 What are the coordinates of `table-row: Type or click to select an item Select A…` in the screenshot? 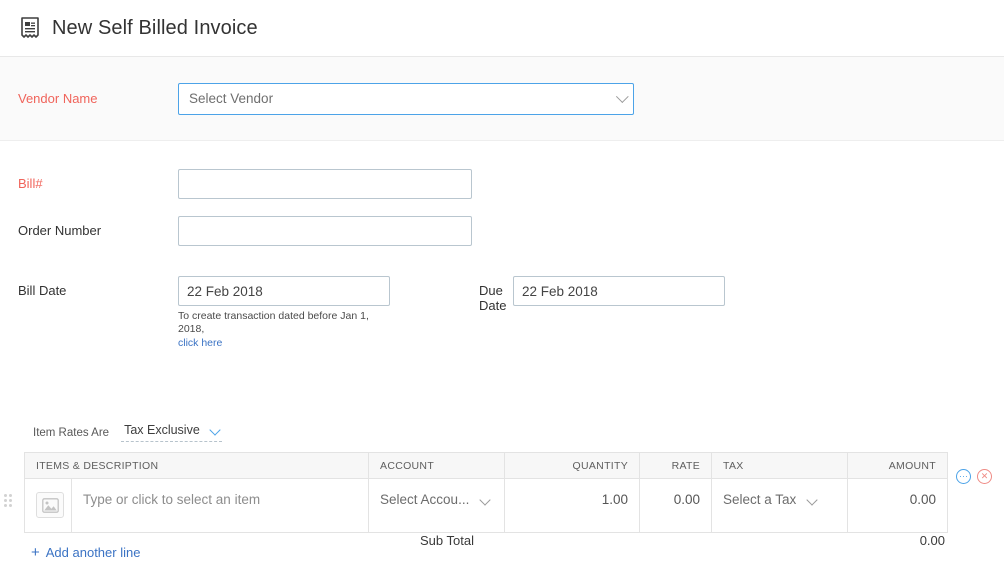 It's located at (486, 505).